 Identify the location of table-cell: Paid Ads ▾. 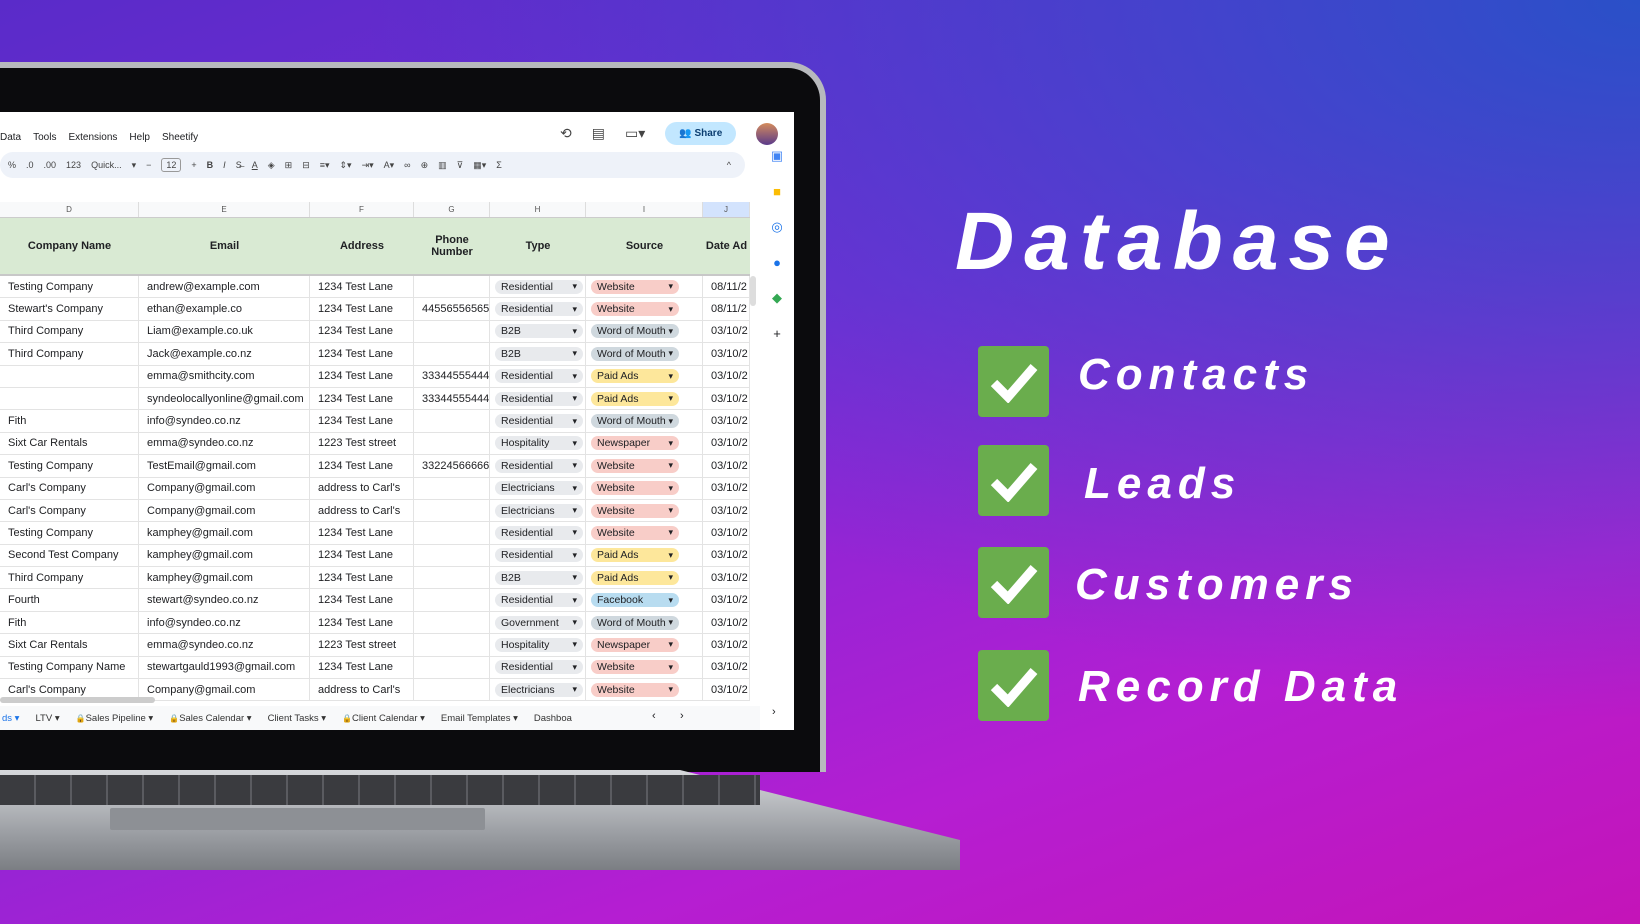
(644, 578).